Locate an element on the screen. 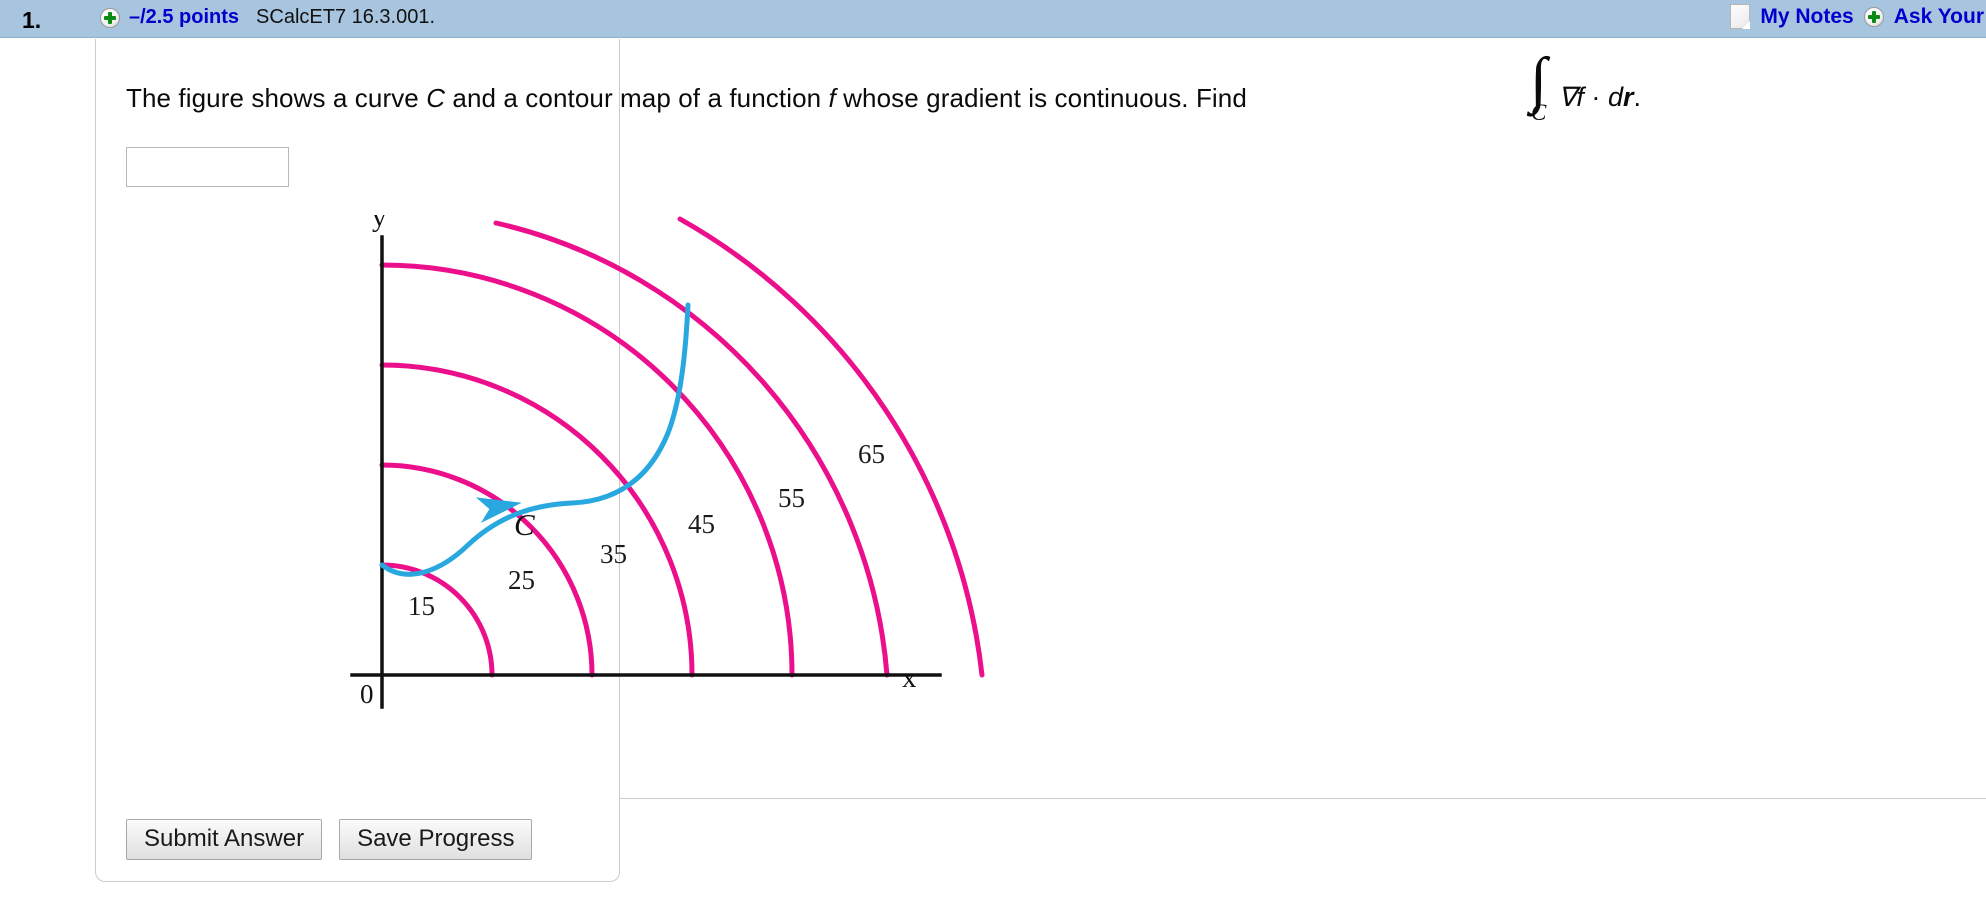 The height and width of the screenshot is (904, 1986). plus-circle-icon-ask is located at coordinates (1873, 16).